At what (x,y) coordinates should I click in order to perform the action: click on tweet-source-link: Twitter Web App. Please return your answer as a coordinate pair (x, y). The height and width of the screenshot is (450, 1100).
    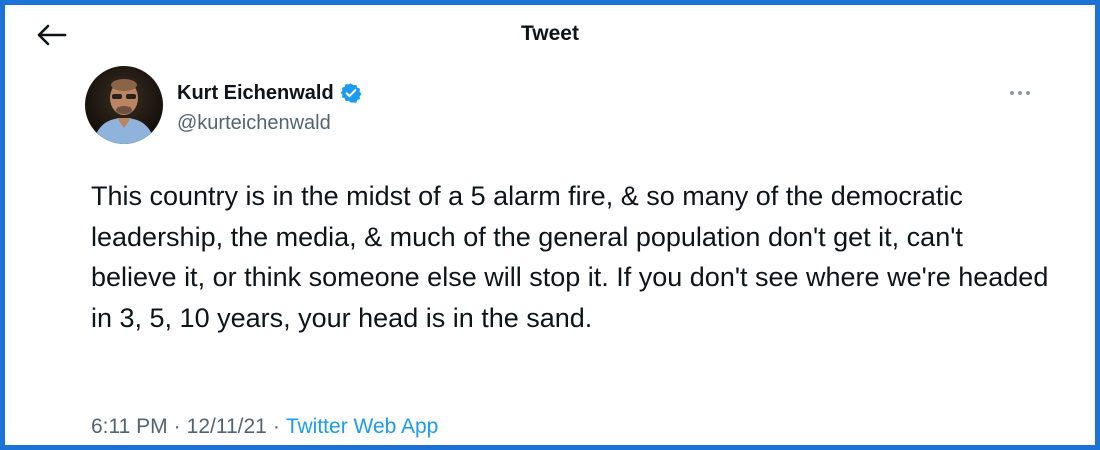
    Looking at the image, I should click on (362, 426).